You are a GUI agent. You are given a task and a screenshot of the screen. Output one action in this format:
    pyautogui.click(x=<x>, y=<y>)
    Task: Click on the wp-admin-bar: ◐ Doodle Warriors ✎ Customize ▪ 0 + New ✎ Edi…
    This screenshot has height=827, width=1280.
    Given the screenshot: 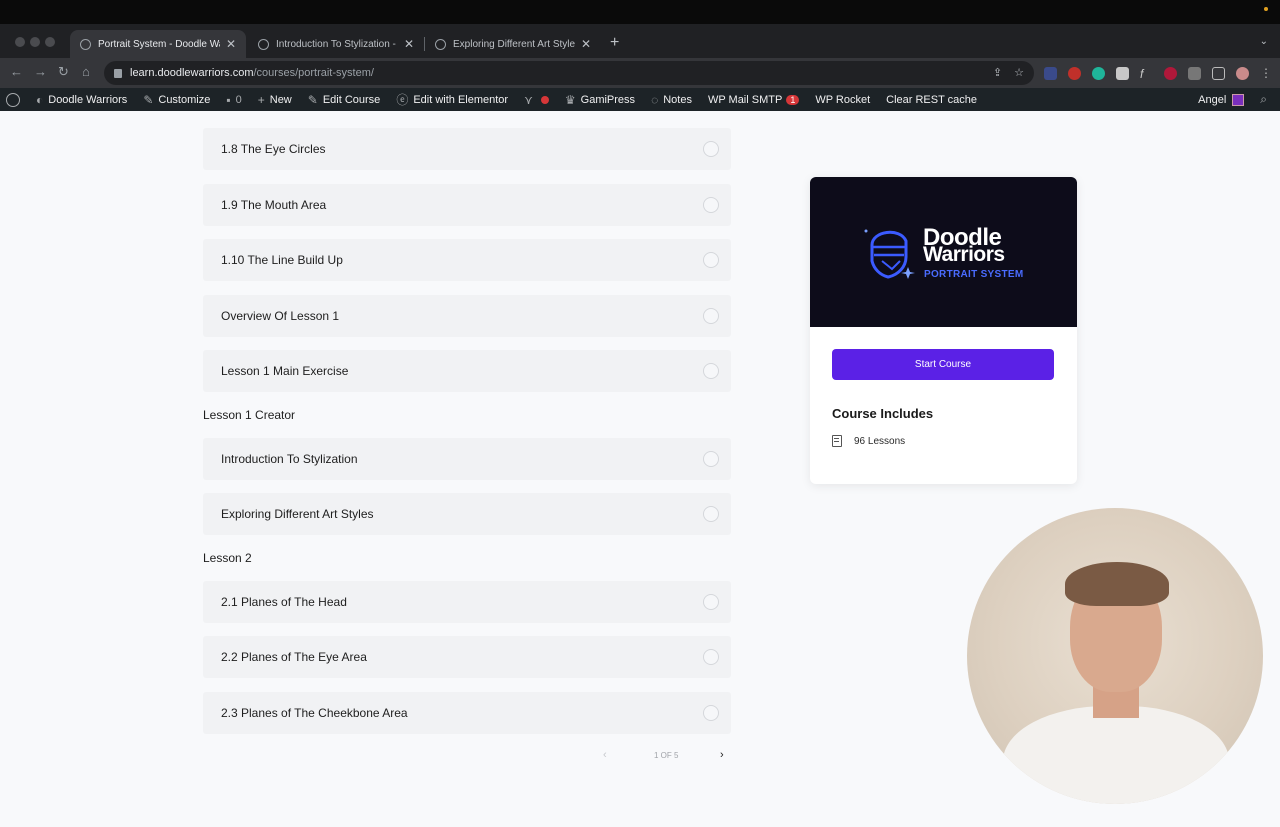 What is the action you would take?
    pyautogui.click(x=640, y=99)
    